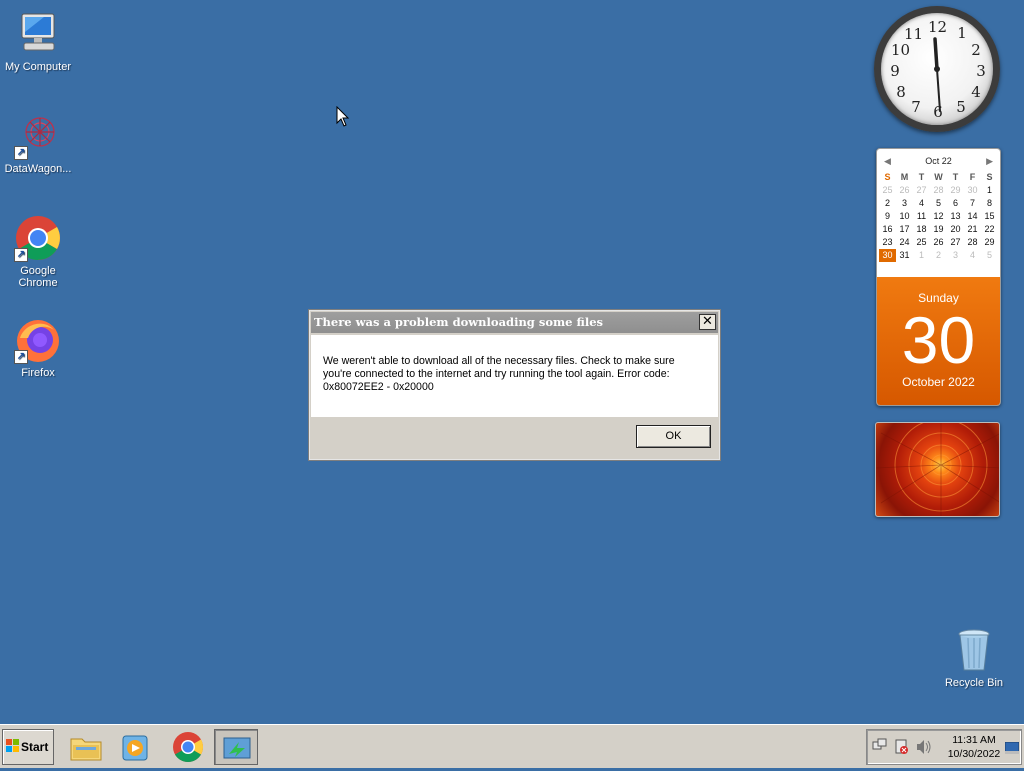  Describe the element at coordinates (887, 216) in the screenshot. I see `calendar-day: 9` at that location.